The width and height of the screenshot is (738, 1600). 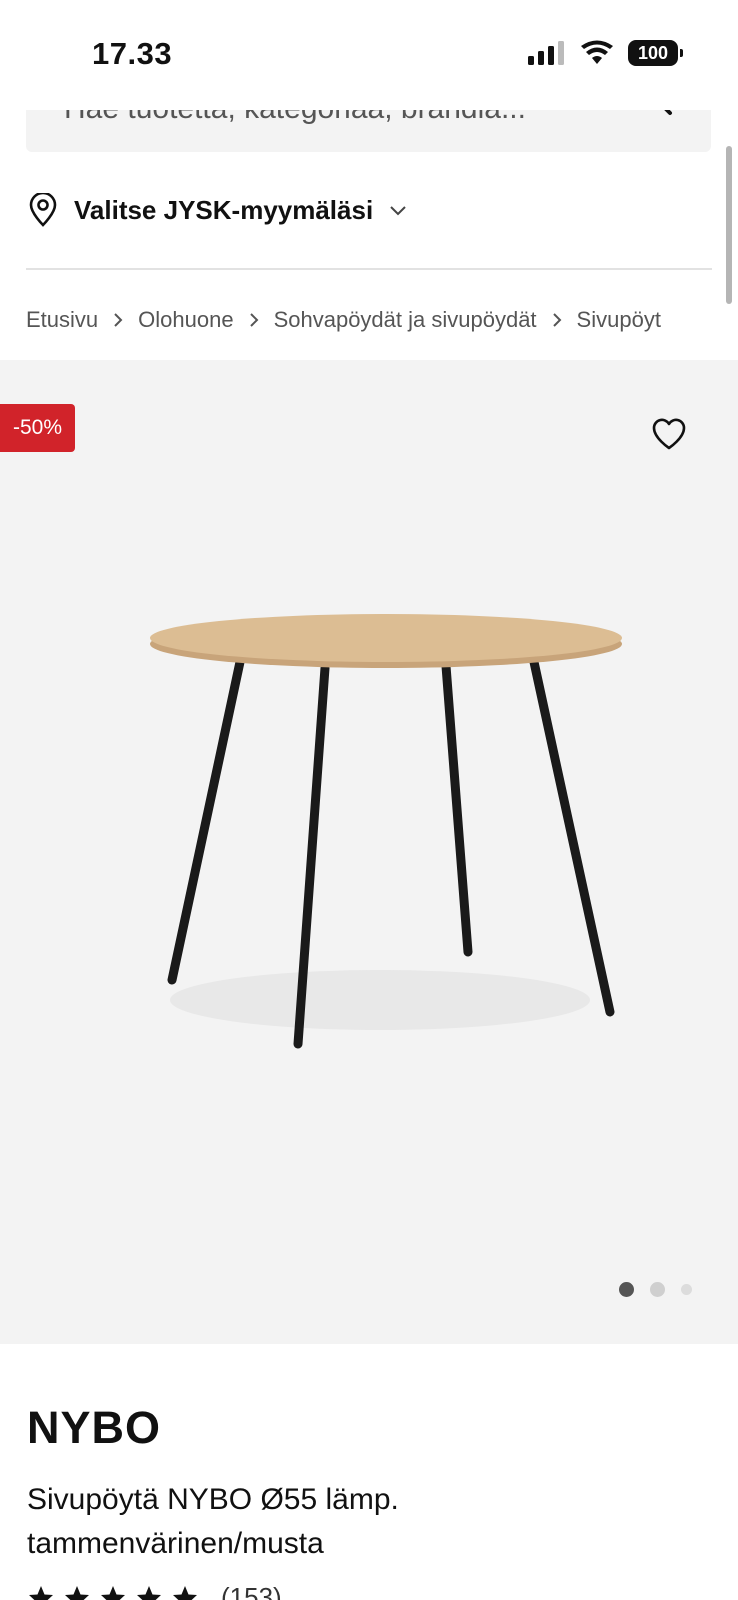 I want to click on store-selector: Valitse JYSK-myymäläsi, so click(x=217, y=210).